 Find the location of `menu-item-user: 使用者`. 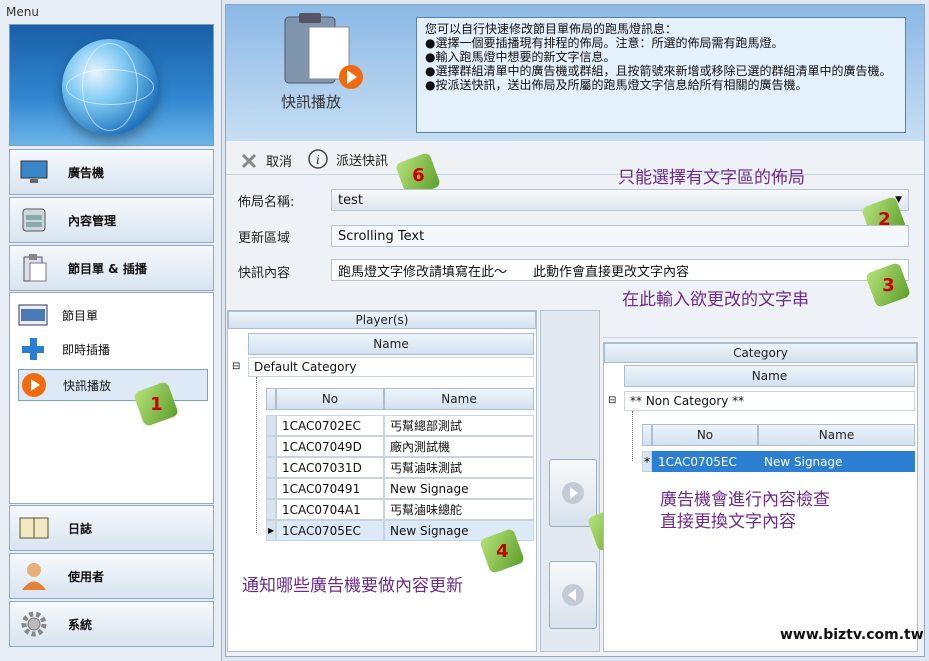

menu-item-user: 使用者 is located at coordinates (111, 576).